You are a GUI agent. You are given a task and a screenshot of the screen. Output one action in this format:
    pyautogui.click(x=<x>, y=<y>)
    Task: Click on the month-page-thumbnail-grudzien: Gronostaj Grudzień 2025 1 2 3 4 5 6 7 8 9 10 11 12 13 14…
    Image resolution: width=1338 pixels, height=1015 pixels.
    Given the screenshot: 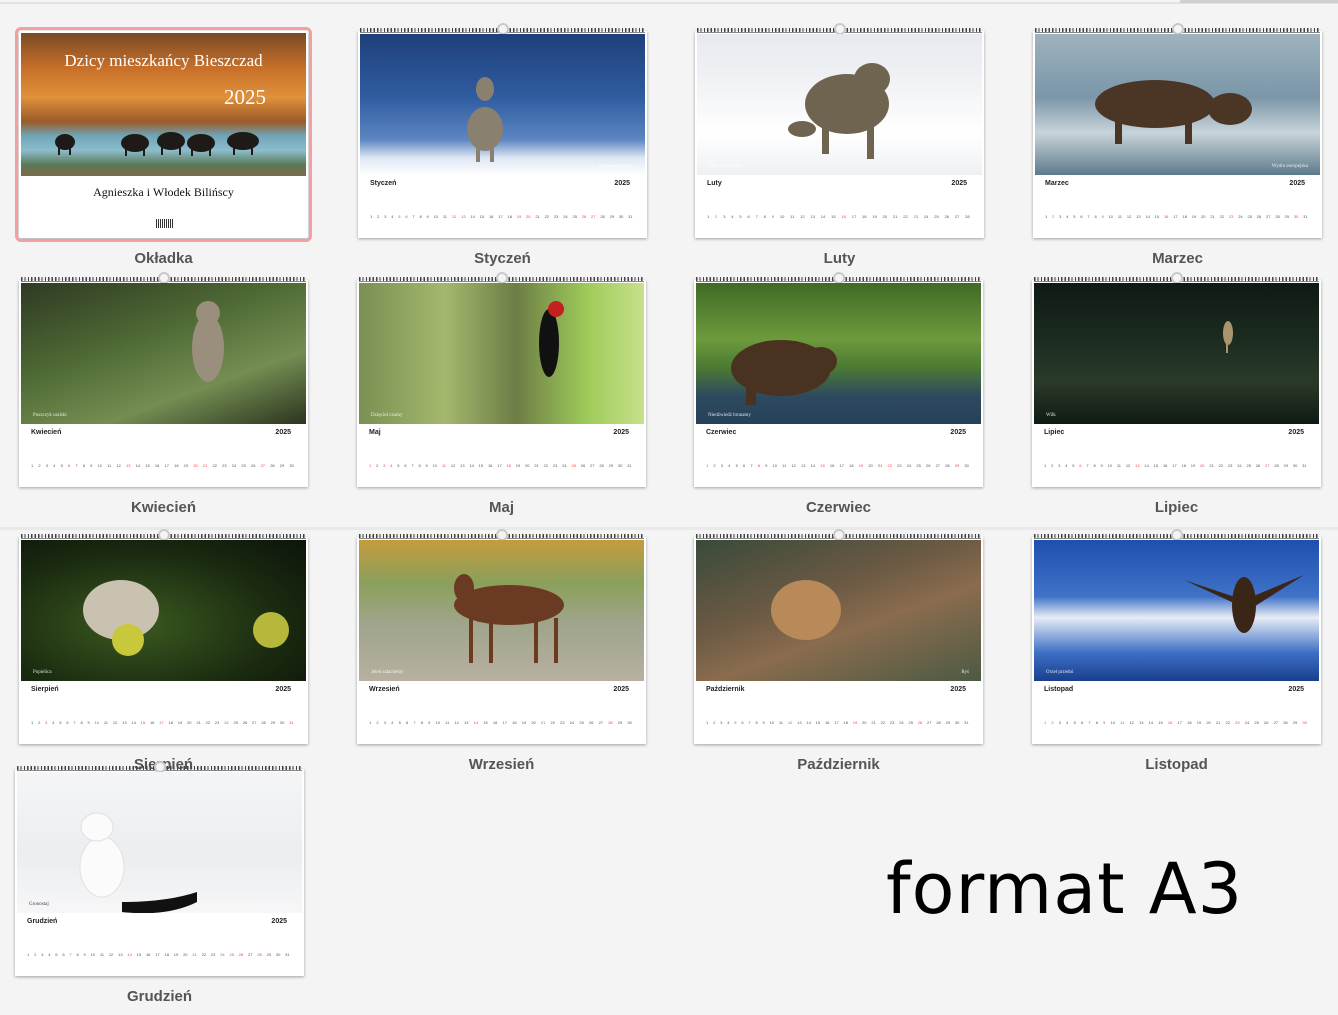 What is the action you would take?
    pyautogui.click(x=159, y=868)
    